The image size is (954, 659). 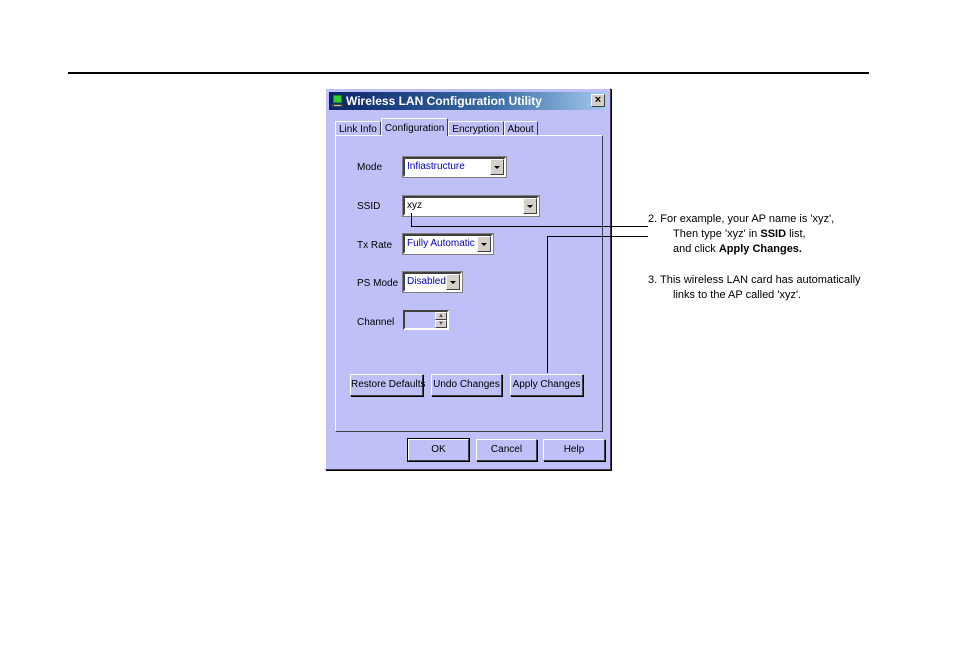 I want to click on step-2-text: list,, so click(x=796, y=234).